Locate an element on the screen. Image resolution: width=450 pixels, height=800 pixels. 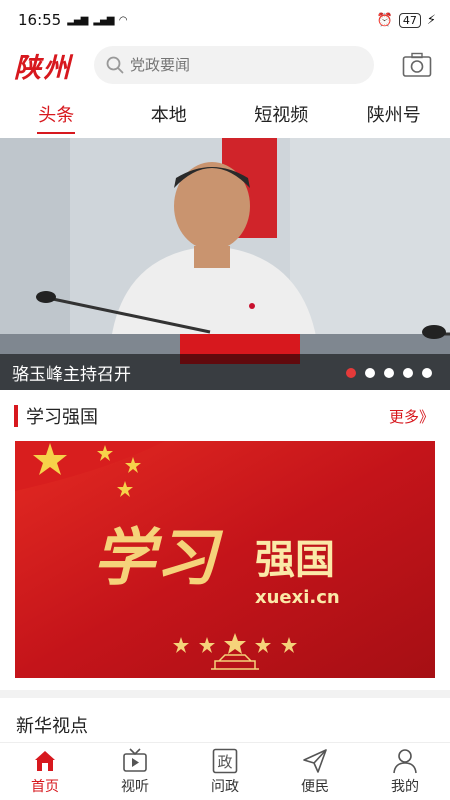
tv-icon is located at coordinates (135, 759).